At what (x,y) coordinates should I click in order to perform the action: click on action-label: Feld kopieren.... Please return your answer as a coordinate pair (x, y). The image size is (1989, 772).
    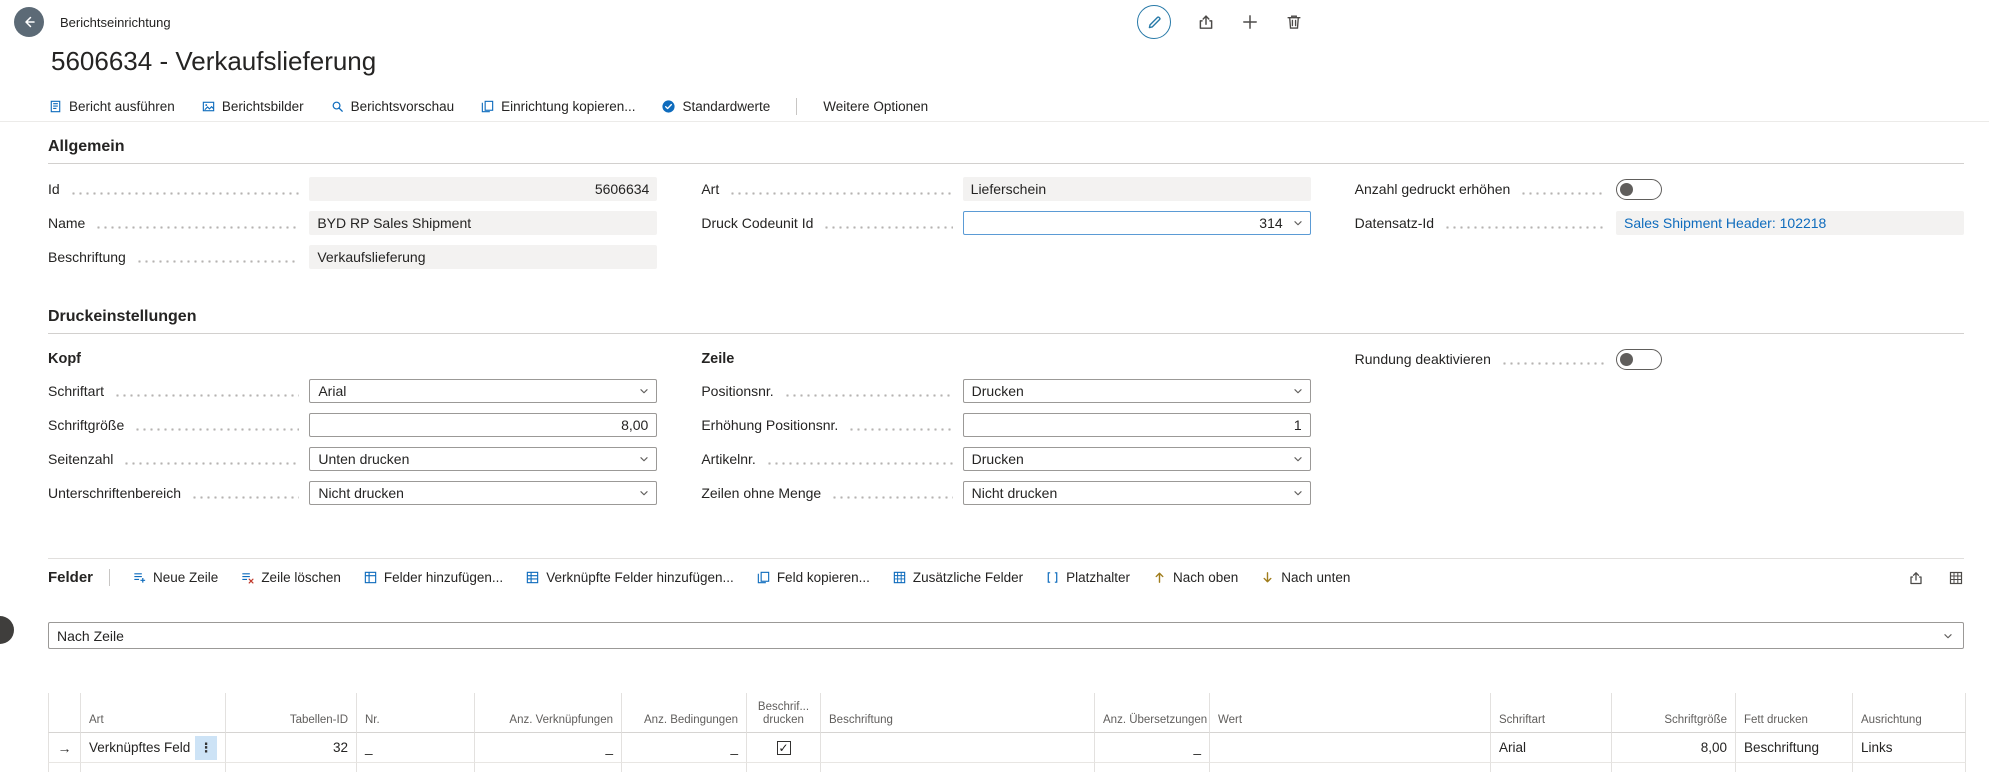
    Looking at the image, I should click on (823, 577).